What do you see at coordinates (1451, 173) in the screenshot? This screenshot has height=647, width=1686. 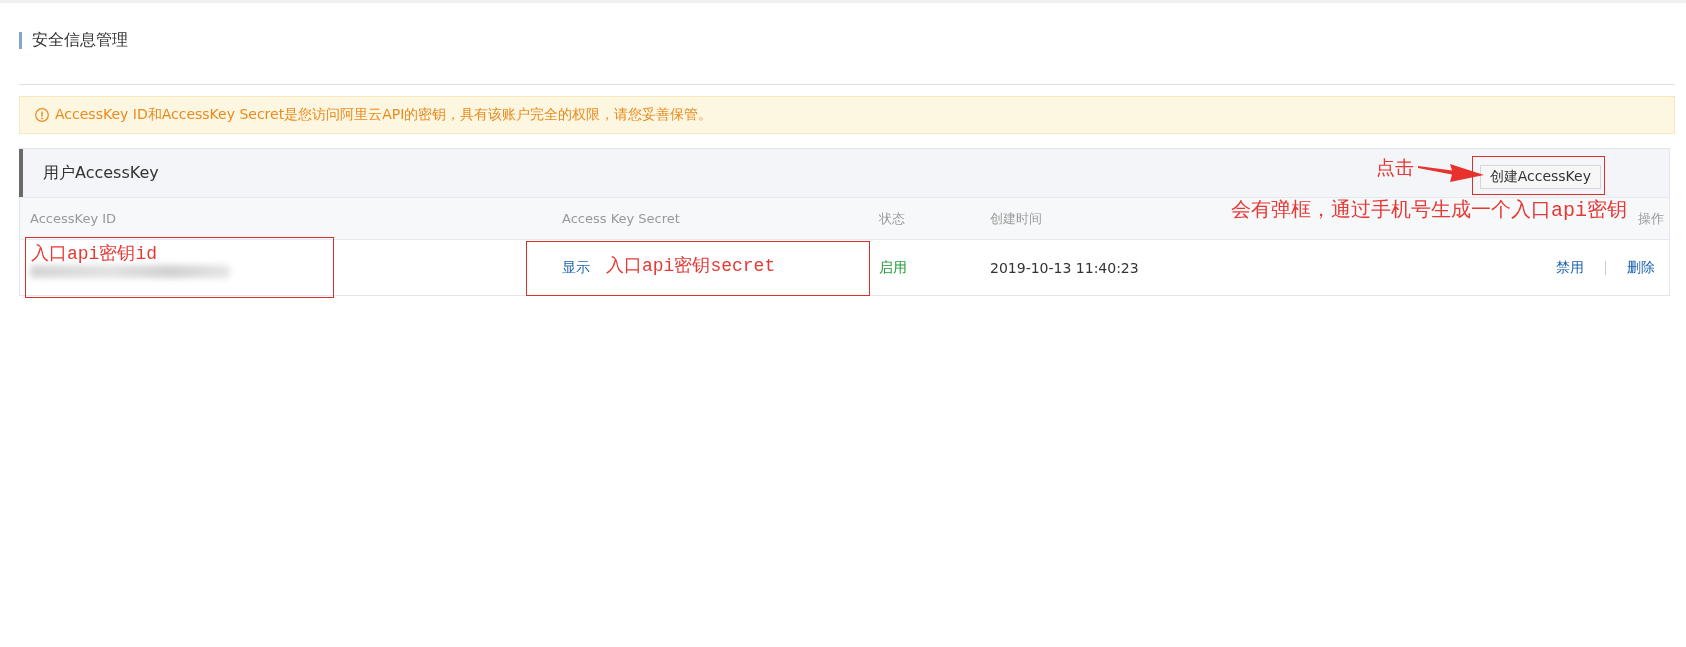 I see `annotation-arrow` at bounding box center [1451, 173].